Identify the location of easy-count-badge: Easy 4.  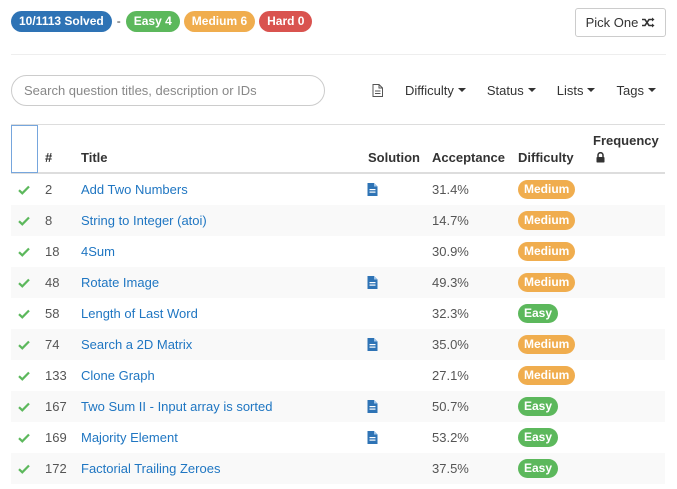
(152, 21).